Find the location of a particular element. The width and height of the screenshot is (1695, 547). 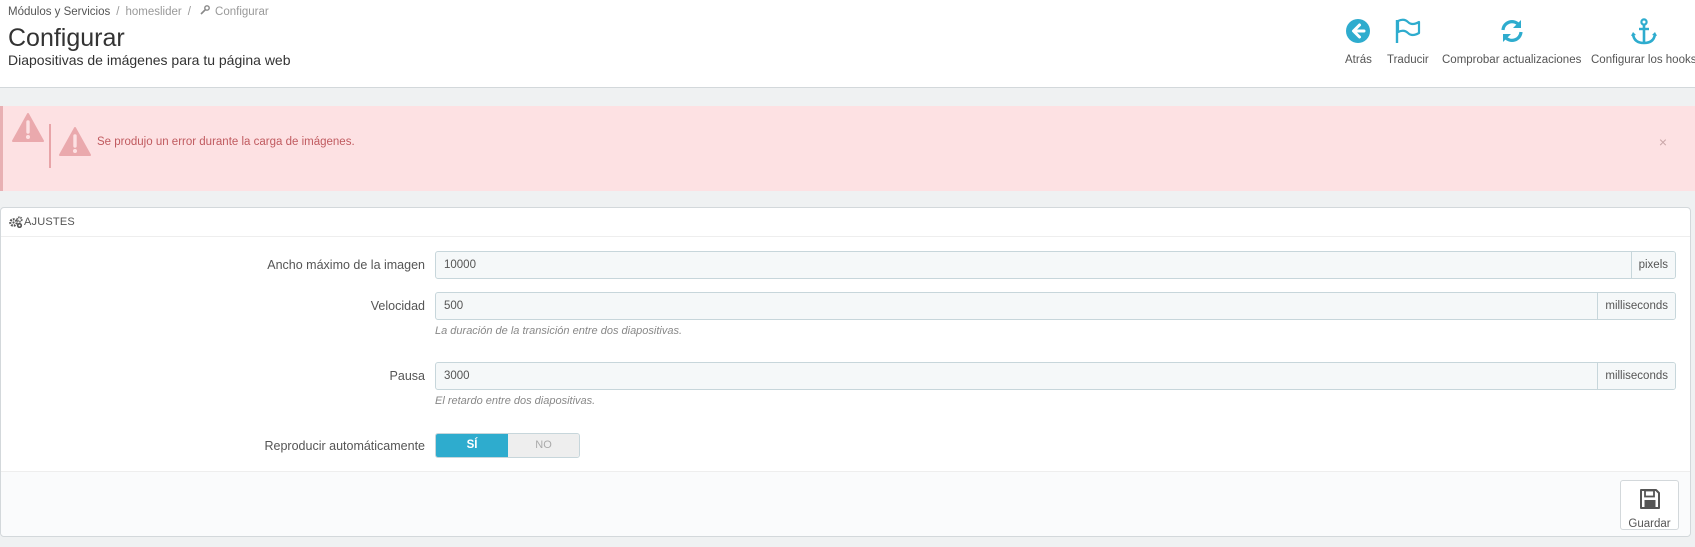

pause-unit: milliseconds is located at coordinates (1636, 376).